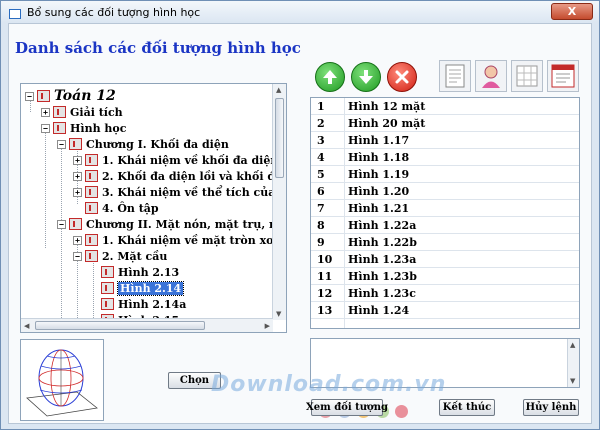 The image size is (600, 430). I want to click on list-item: 6 Hình 1.20, so click(445, 191).